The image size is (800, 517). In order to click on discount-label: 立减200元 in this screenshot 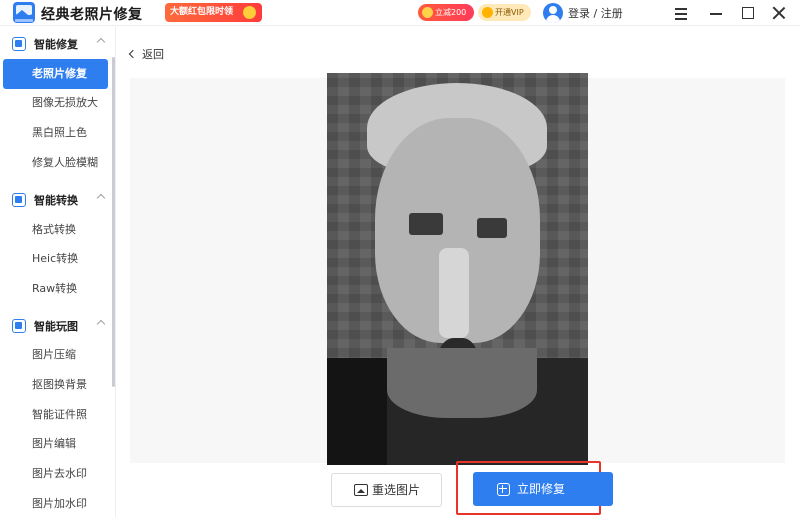, I will do `click(451, 21)`.